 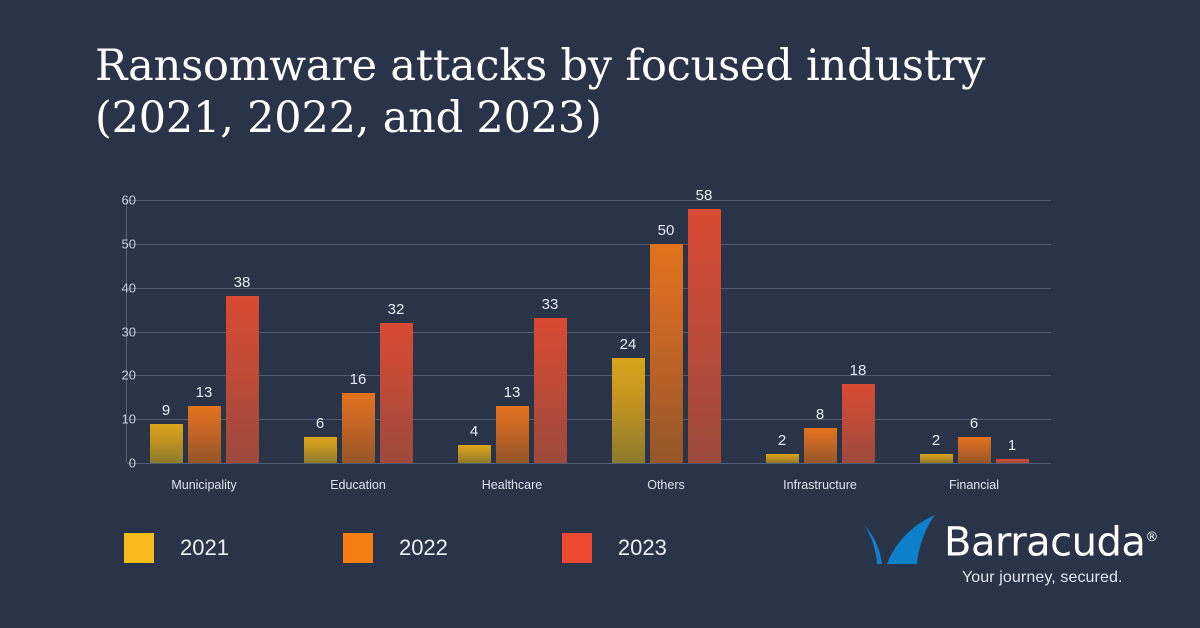 I want to click on bar-education-2023, so click(x=396, y=392).